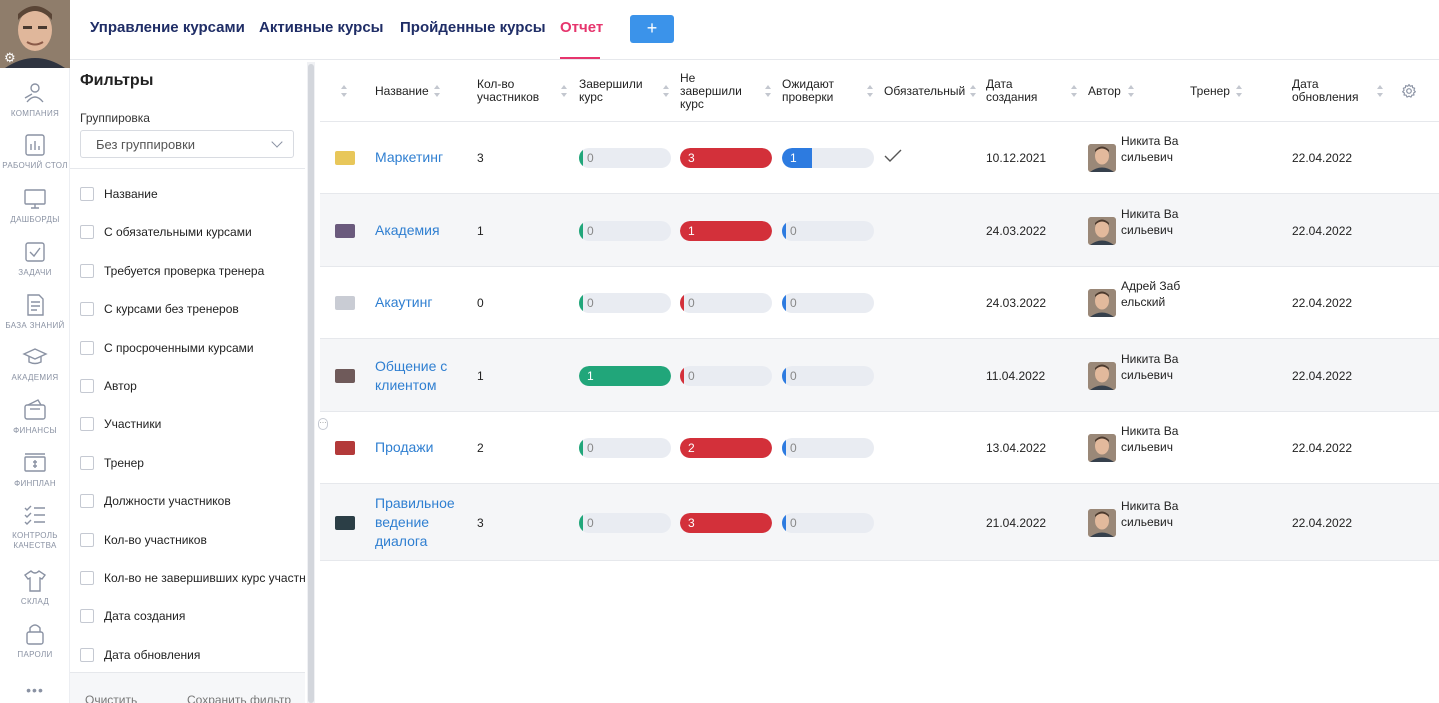  Describe the element at coordinates (35, 264) in the screenshot. I see `sidebar-item-checkbox: ЗАДАЧИ` at that location.